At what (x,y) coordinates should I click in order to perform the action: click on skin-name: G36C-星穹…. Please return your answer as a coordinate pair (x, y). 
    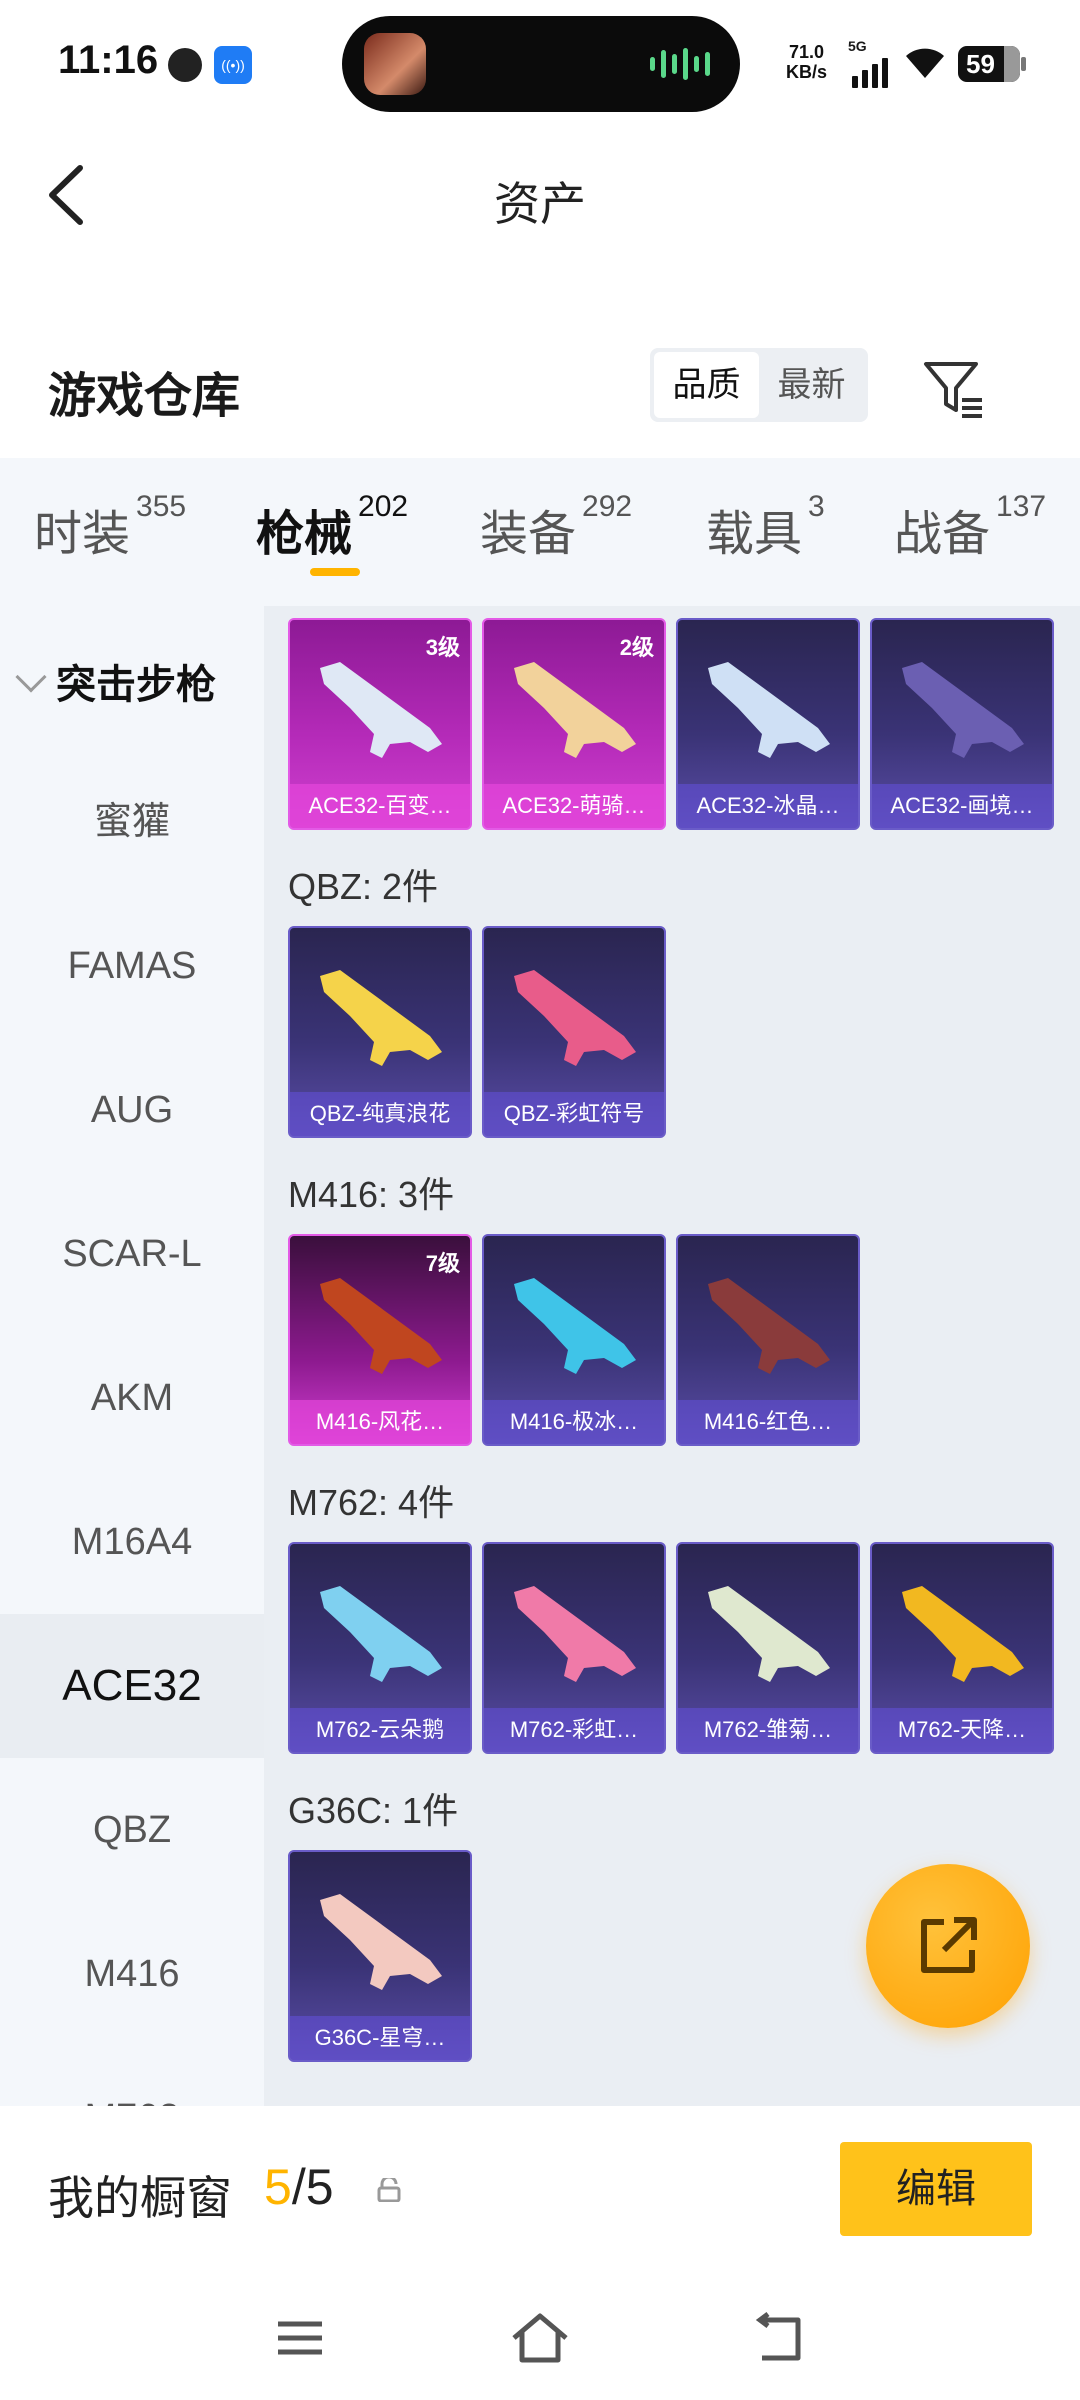
    Looking at the image, I should click on (380, 2038).